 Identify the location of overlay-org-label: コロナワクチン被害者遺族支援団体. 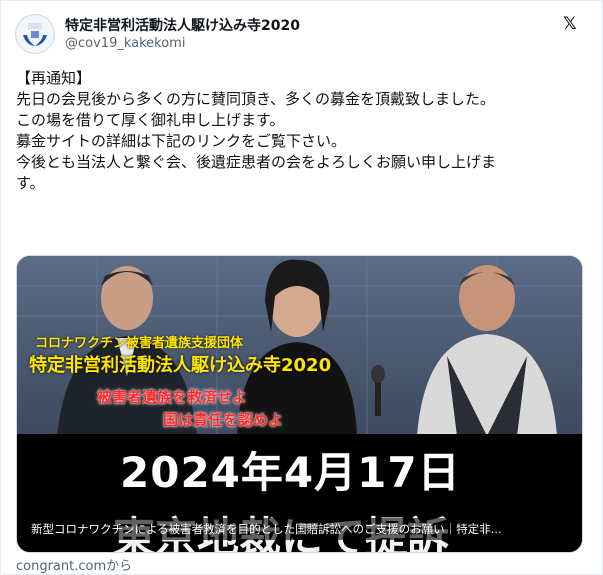
(139, 343).